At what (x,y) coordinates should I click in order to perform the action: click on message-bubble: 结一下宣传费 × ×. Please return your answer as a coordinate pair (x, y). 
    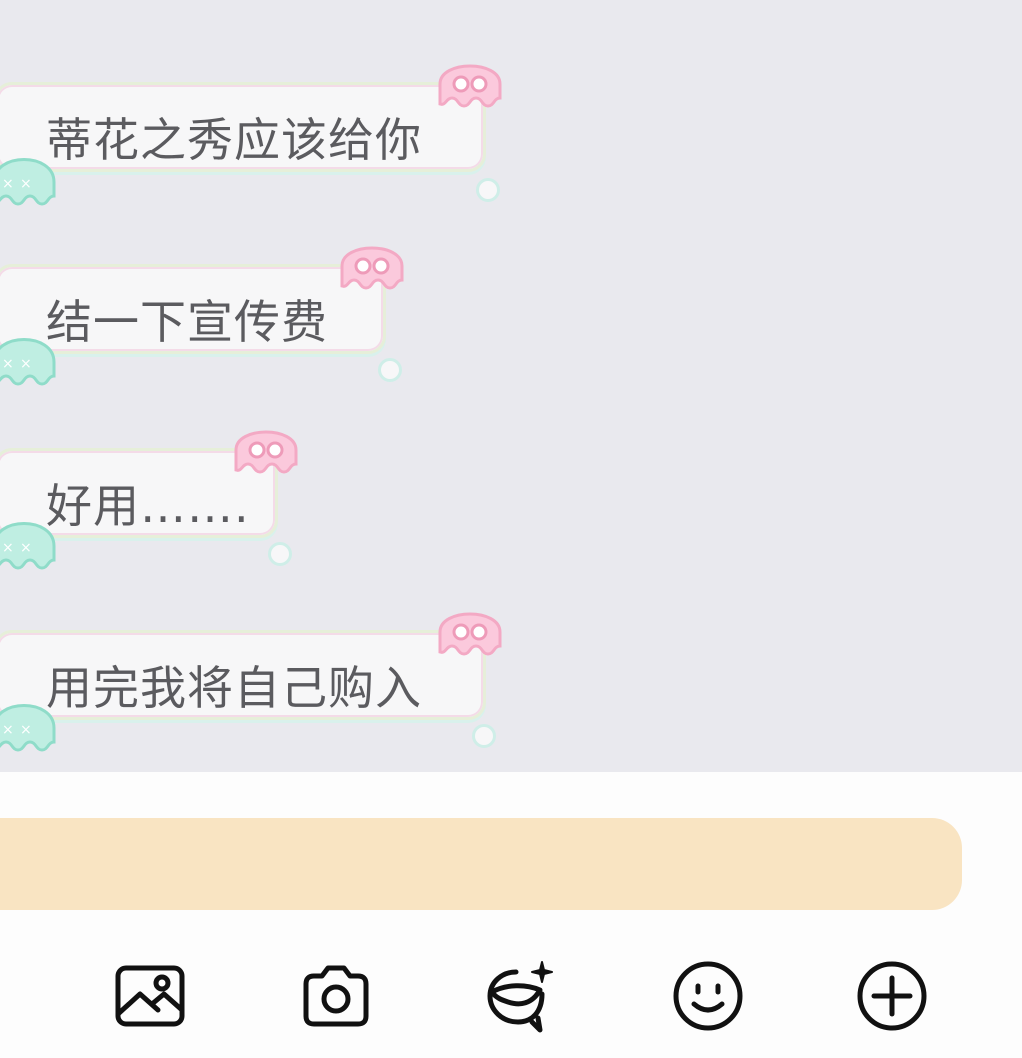
    Looking at the image, I should click on (203, 313).